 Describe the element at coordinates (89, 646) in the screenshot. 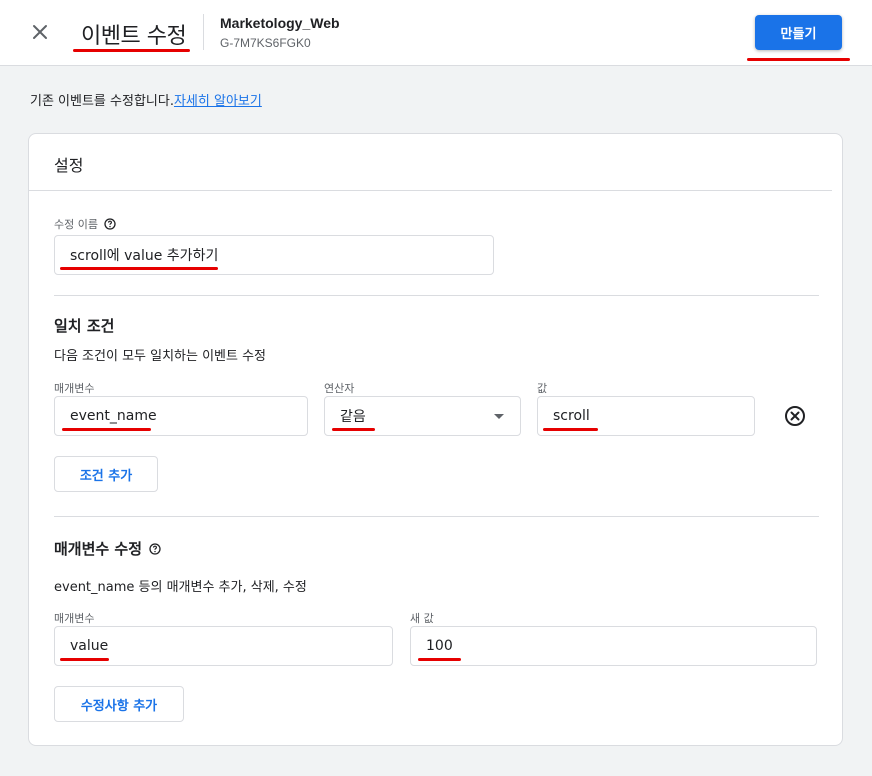

I see `mod-param-value: value` at that location.